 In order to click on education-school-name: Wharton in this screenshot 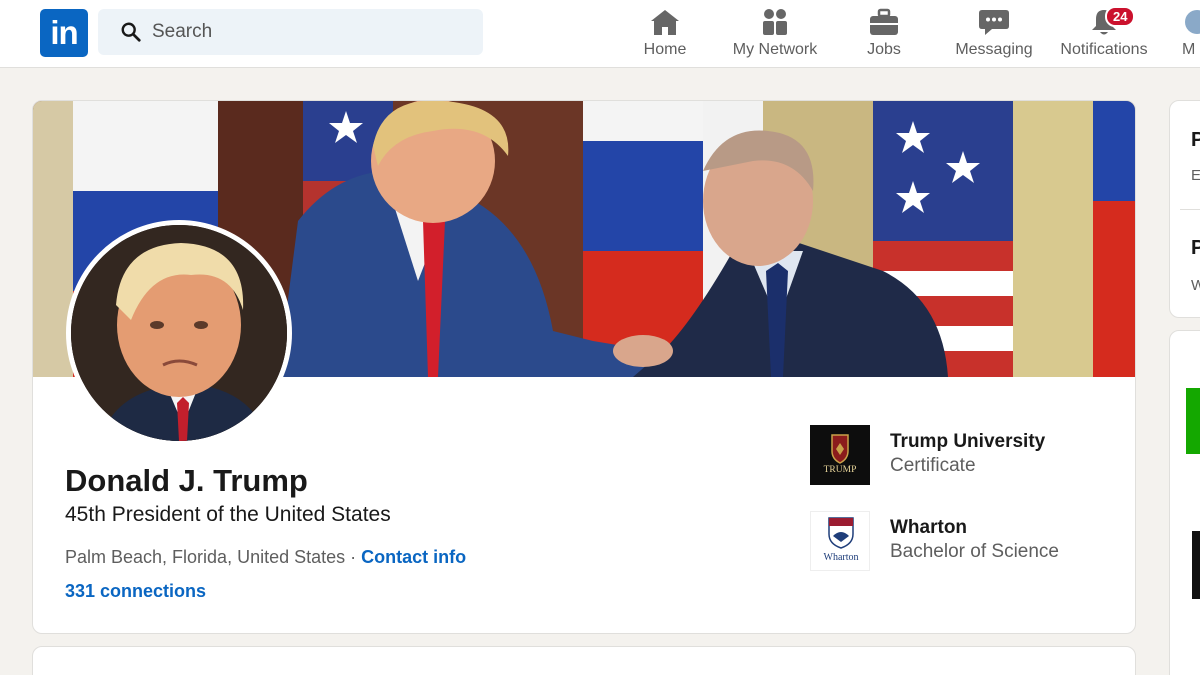, I will do `click(929, 527)`.